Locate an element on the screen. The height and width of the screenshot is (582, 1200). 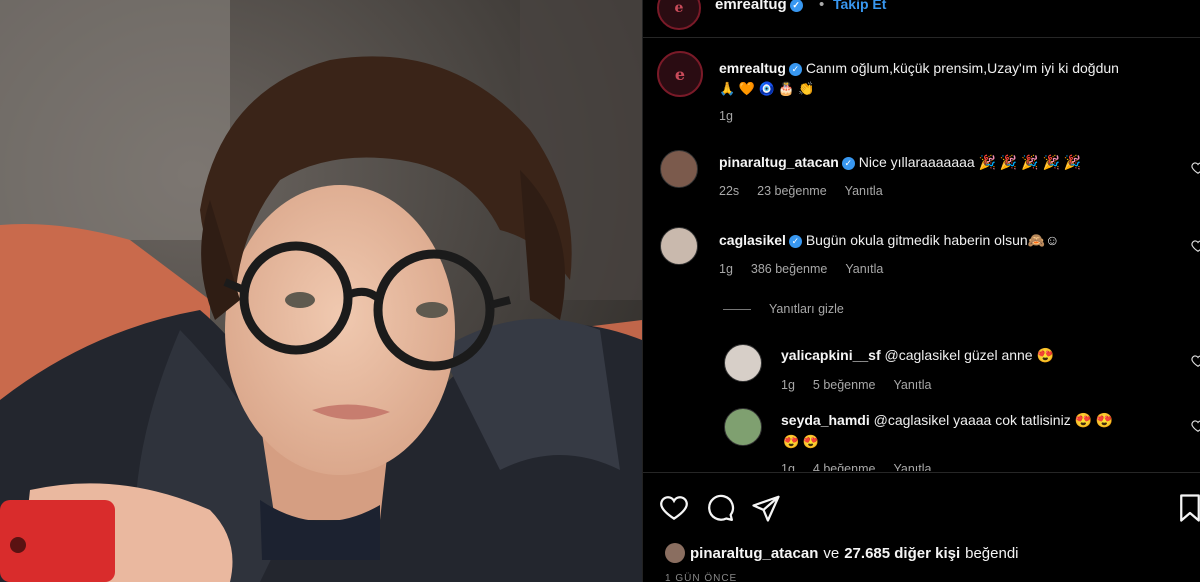
reply-text: @caglasikel yaaaa cok tatlisiniz 😍 😍 is located at coordinates (993, 420).